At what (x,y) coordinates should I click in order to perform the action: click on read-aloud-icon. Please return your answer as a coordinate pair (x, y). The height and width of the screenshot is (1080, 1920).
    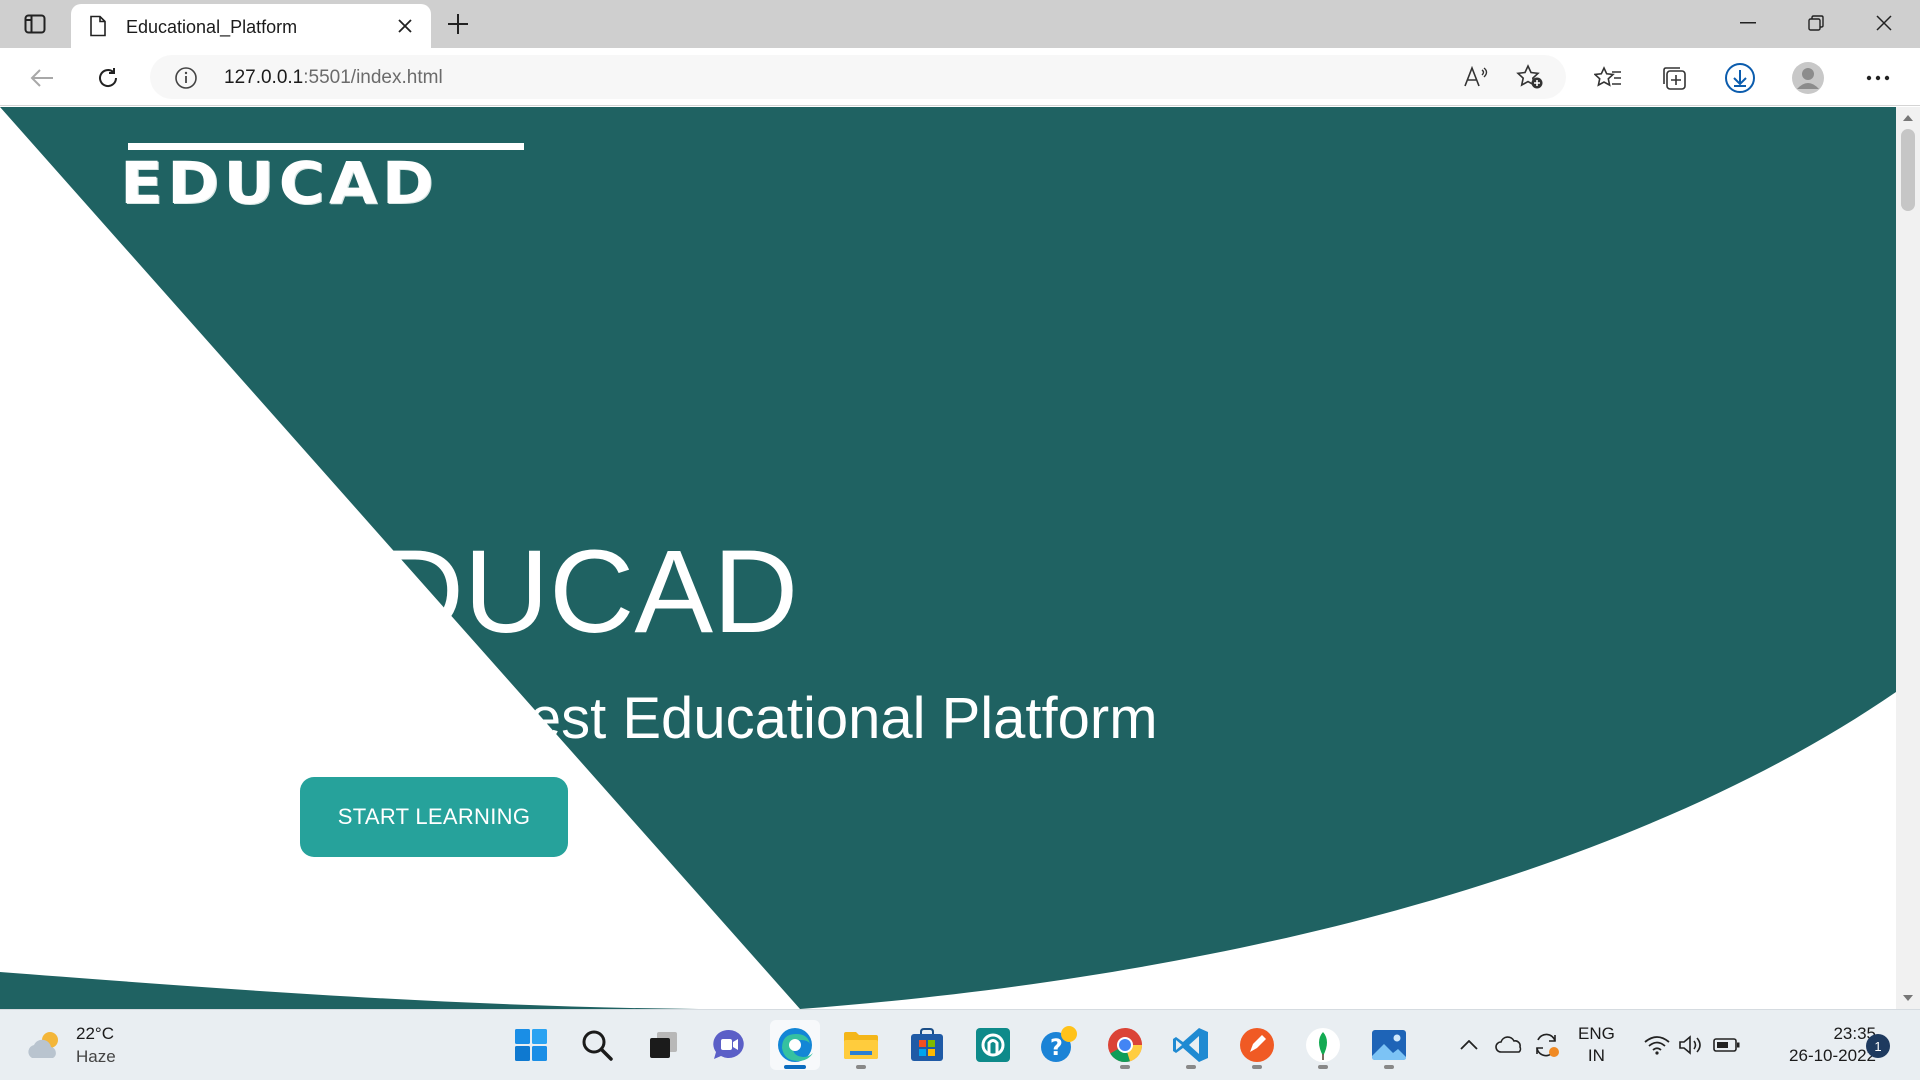
    Looking at the image, I should click on (1476, 77).